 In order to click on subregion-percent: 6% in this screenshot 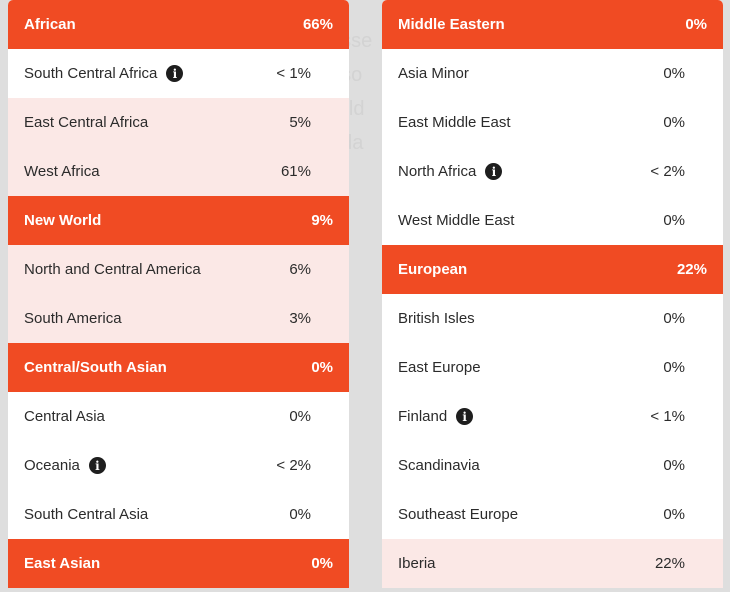, I will do `click(300, 269)`.